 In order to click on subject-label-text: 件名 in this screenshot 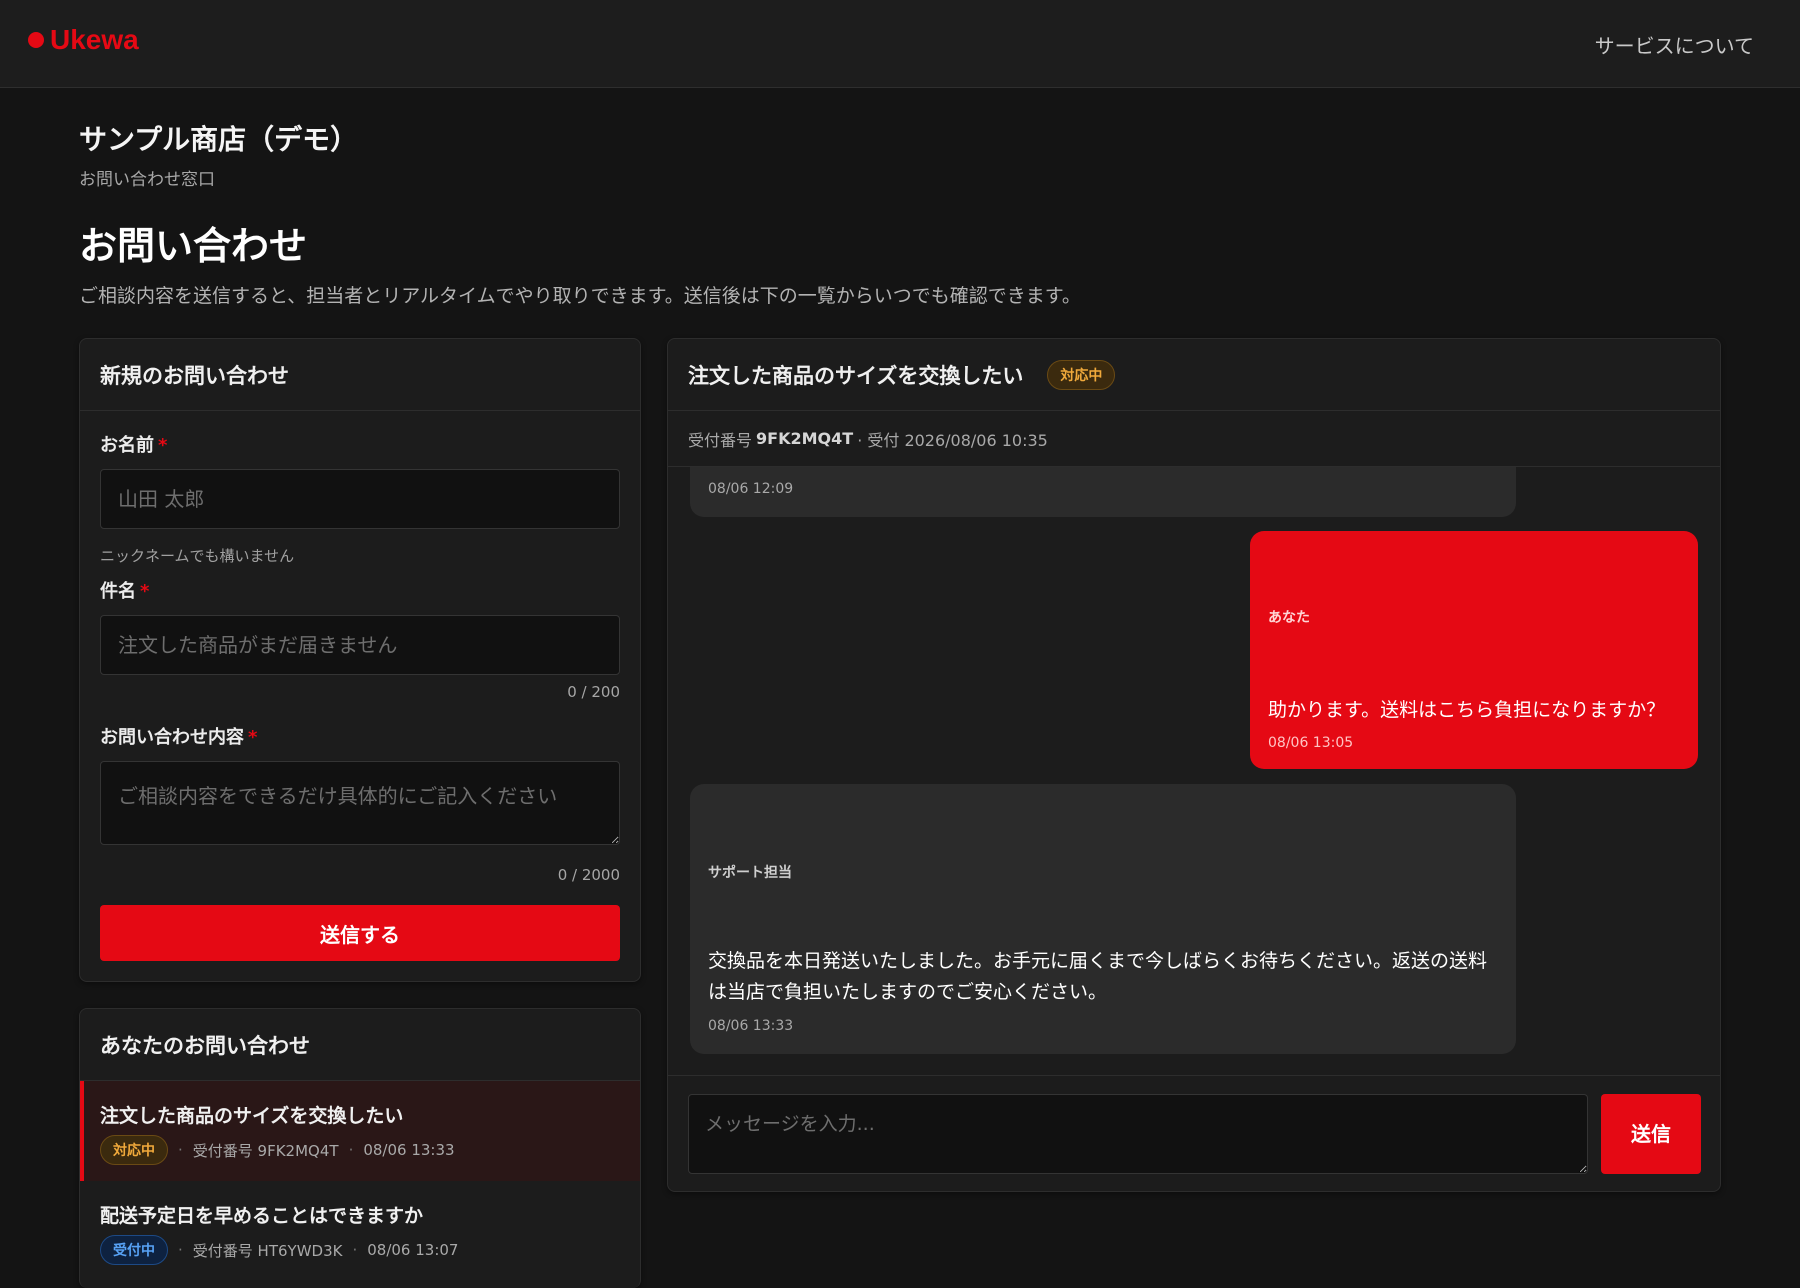, I will do `click(118, 591)`.